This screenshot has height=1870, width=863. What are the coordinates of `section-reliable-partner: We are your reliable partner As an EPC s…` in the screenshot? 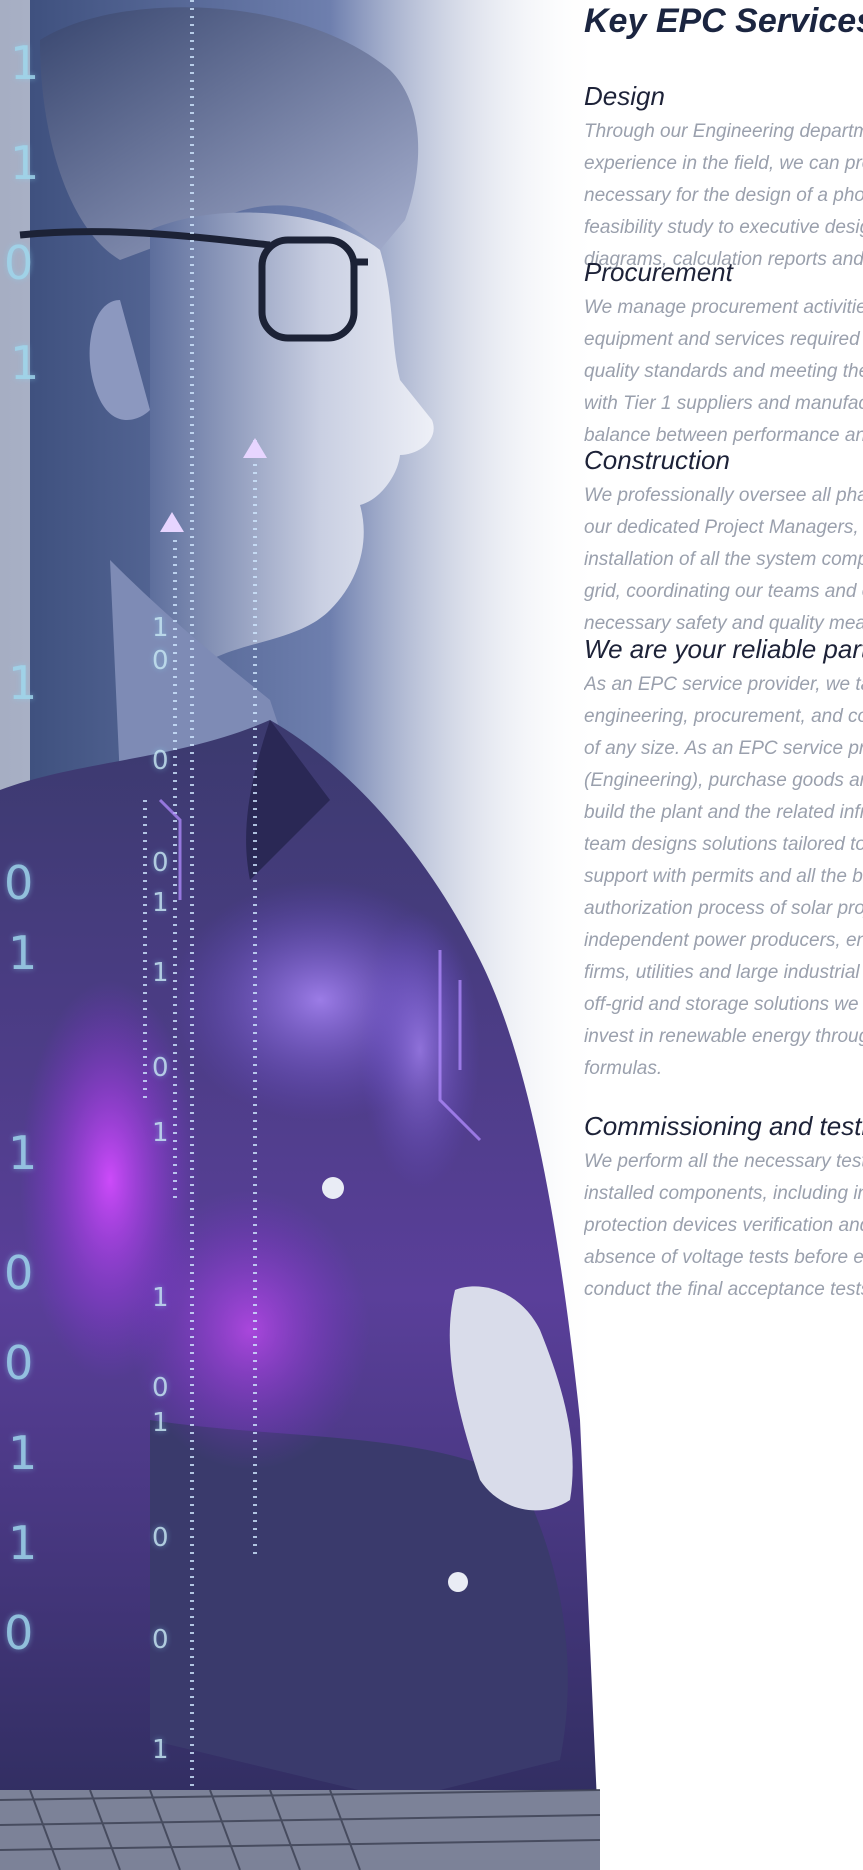 It's located at (723, 859).